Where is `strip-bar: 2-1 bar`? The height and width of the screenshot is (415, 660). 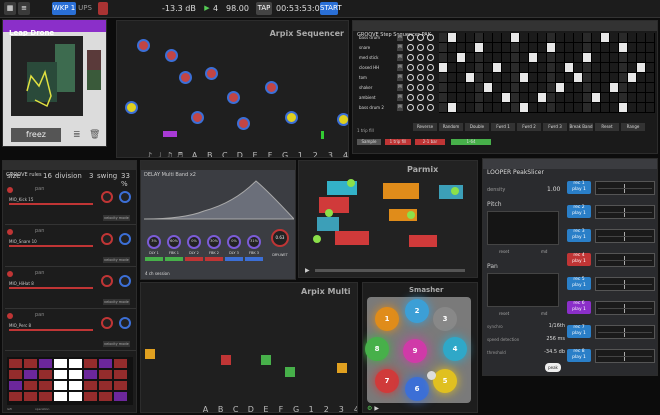
strip-bar: 2-1 bar is located at coordinates (430, 142).